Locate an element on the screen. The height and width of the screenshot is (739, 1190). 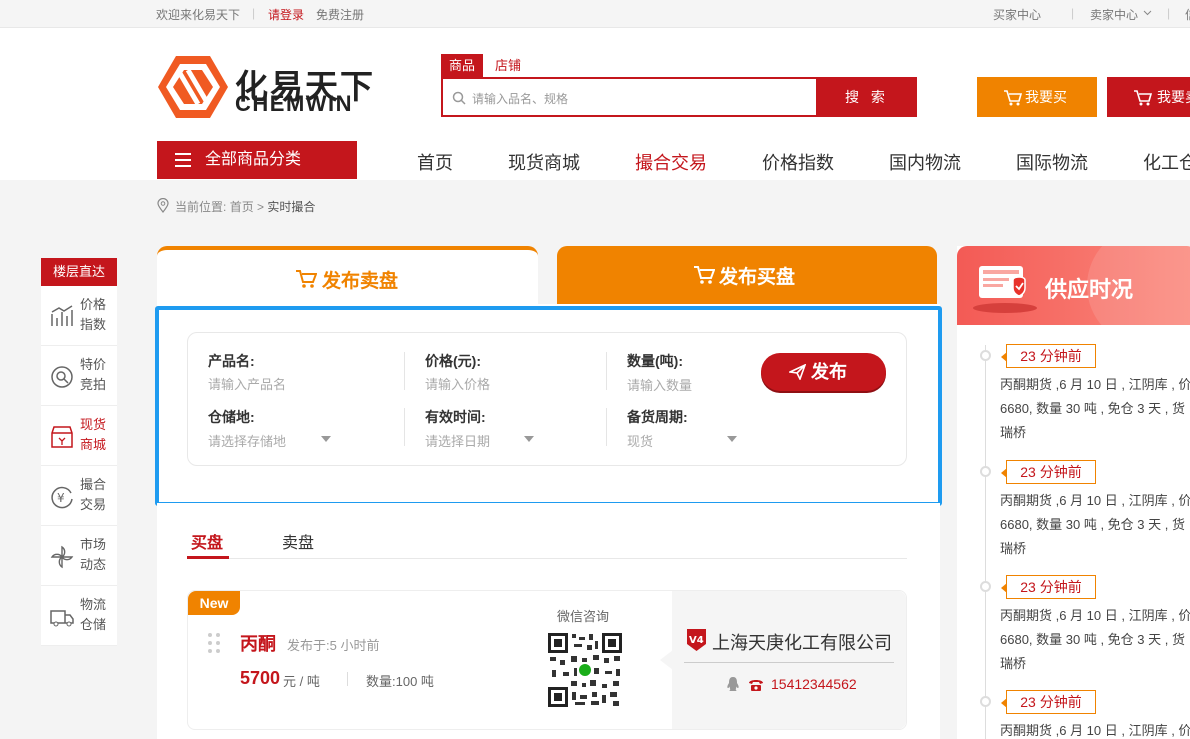
tab-publish-sell: 发布卖盘 is located at coordinates (347, 276).